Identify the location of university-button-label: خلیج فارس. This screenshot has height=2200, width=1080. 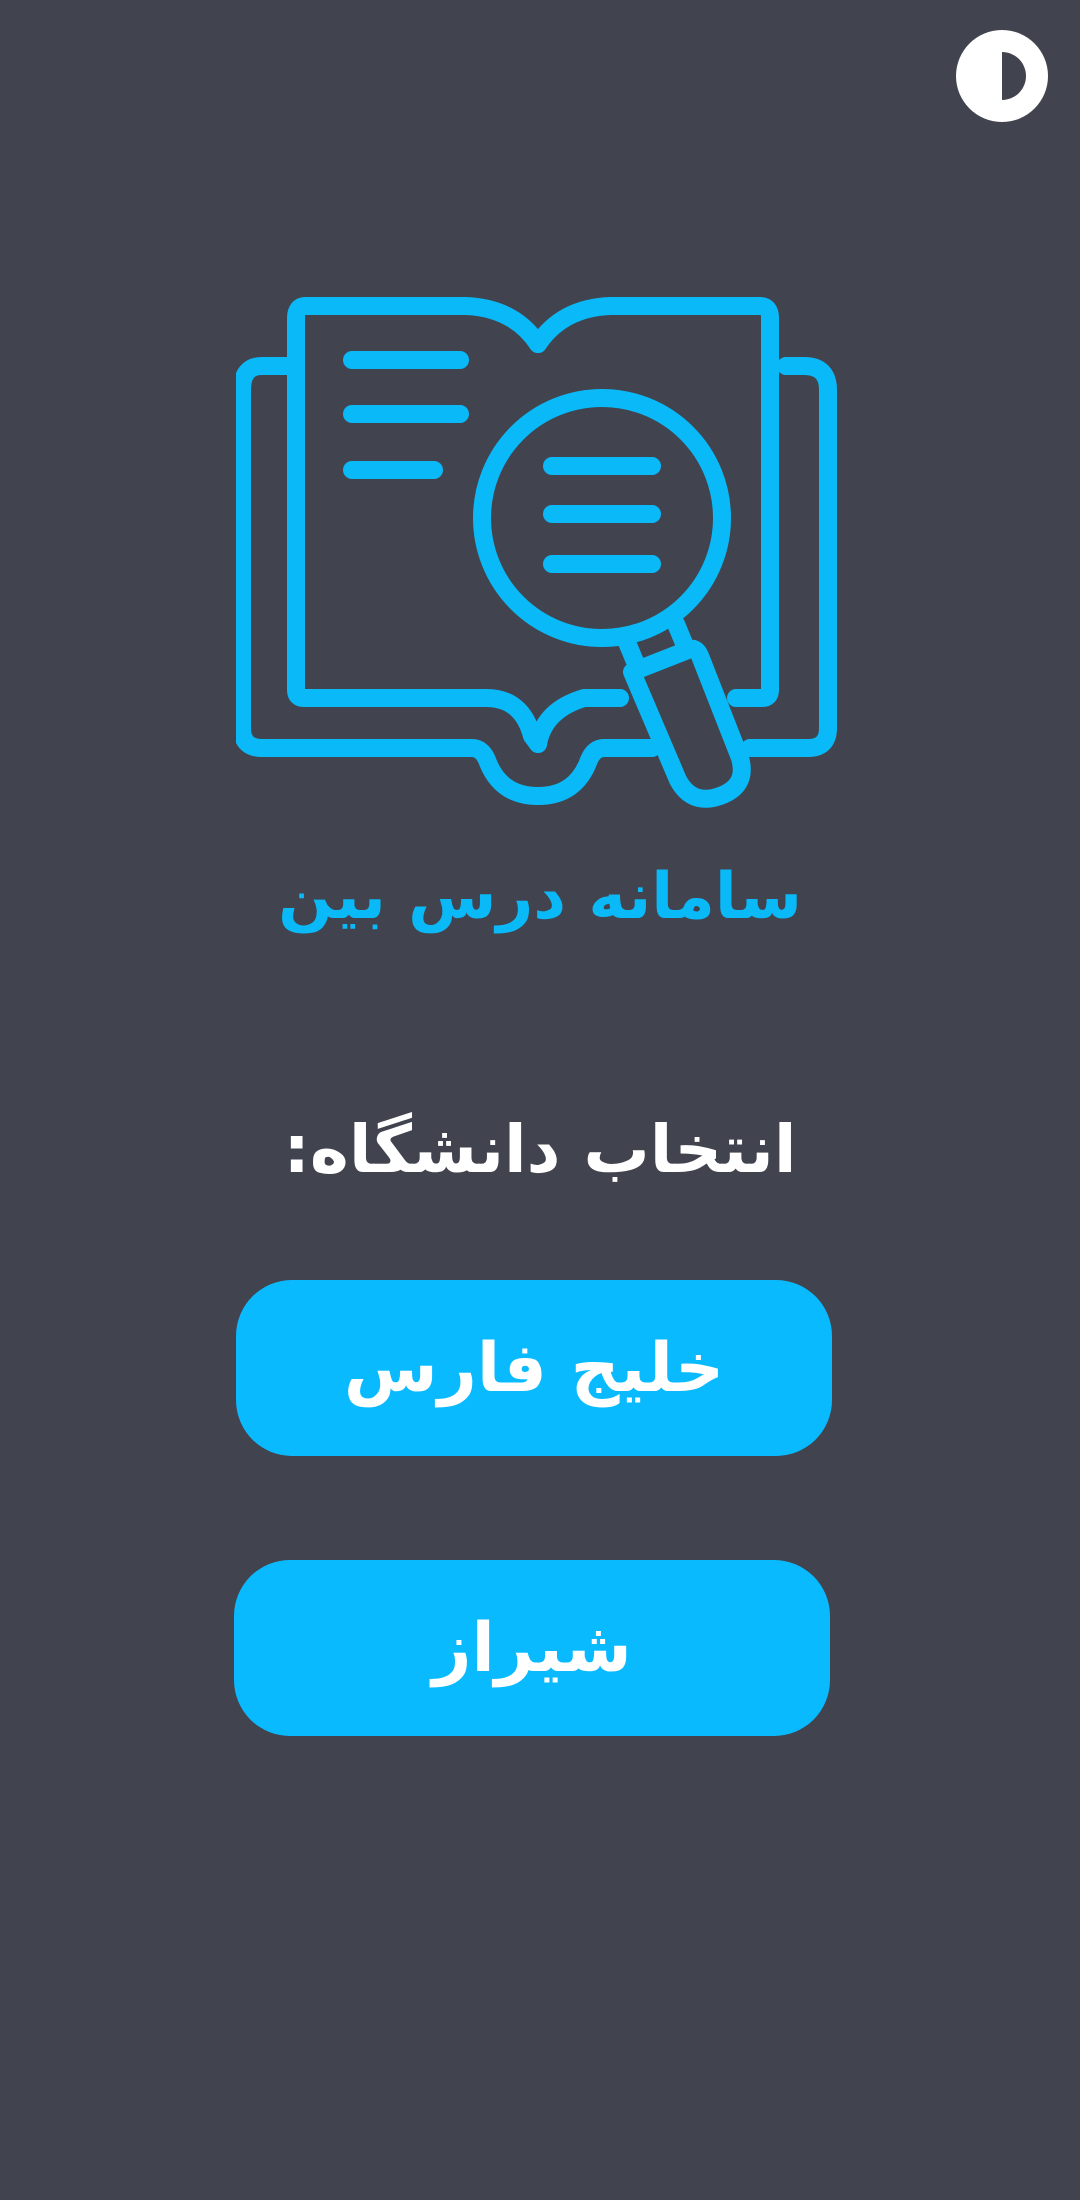
(534, 1368).